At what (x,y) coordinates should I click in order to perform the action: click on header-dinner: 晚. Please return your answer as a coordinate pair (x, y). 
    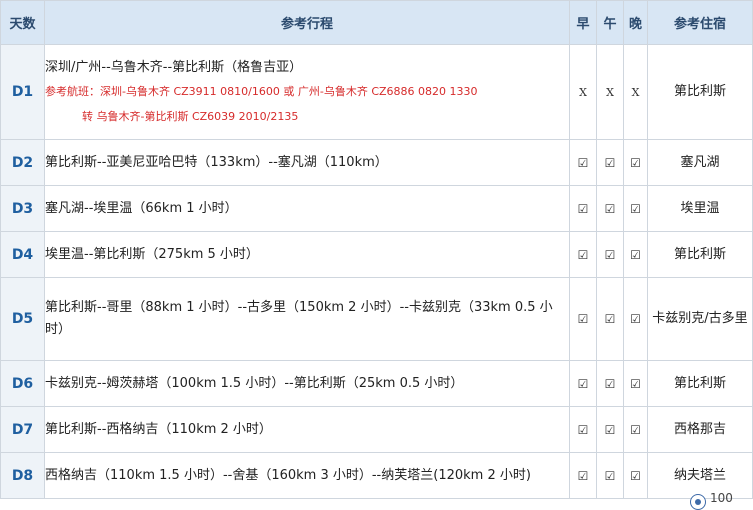
    Looking at the image, I should click on (635, 22).